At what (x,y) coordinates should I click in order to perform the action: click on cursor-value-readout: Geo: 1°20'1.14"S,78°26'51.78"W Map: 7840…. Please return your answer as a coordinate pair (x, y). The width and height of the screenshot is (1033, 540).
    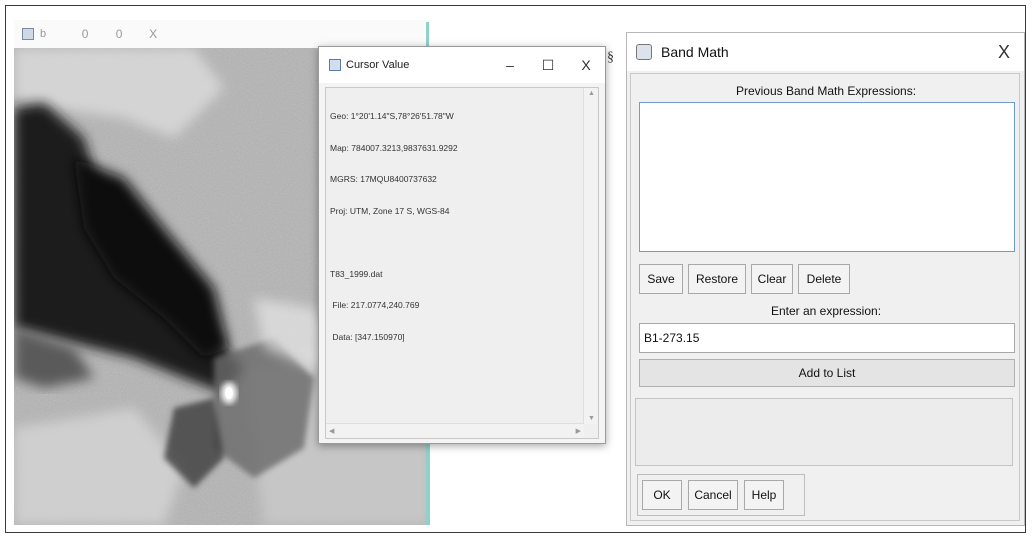
    Looking at the image, I should click on (455, 226).